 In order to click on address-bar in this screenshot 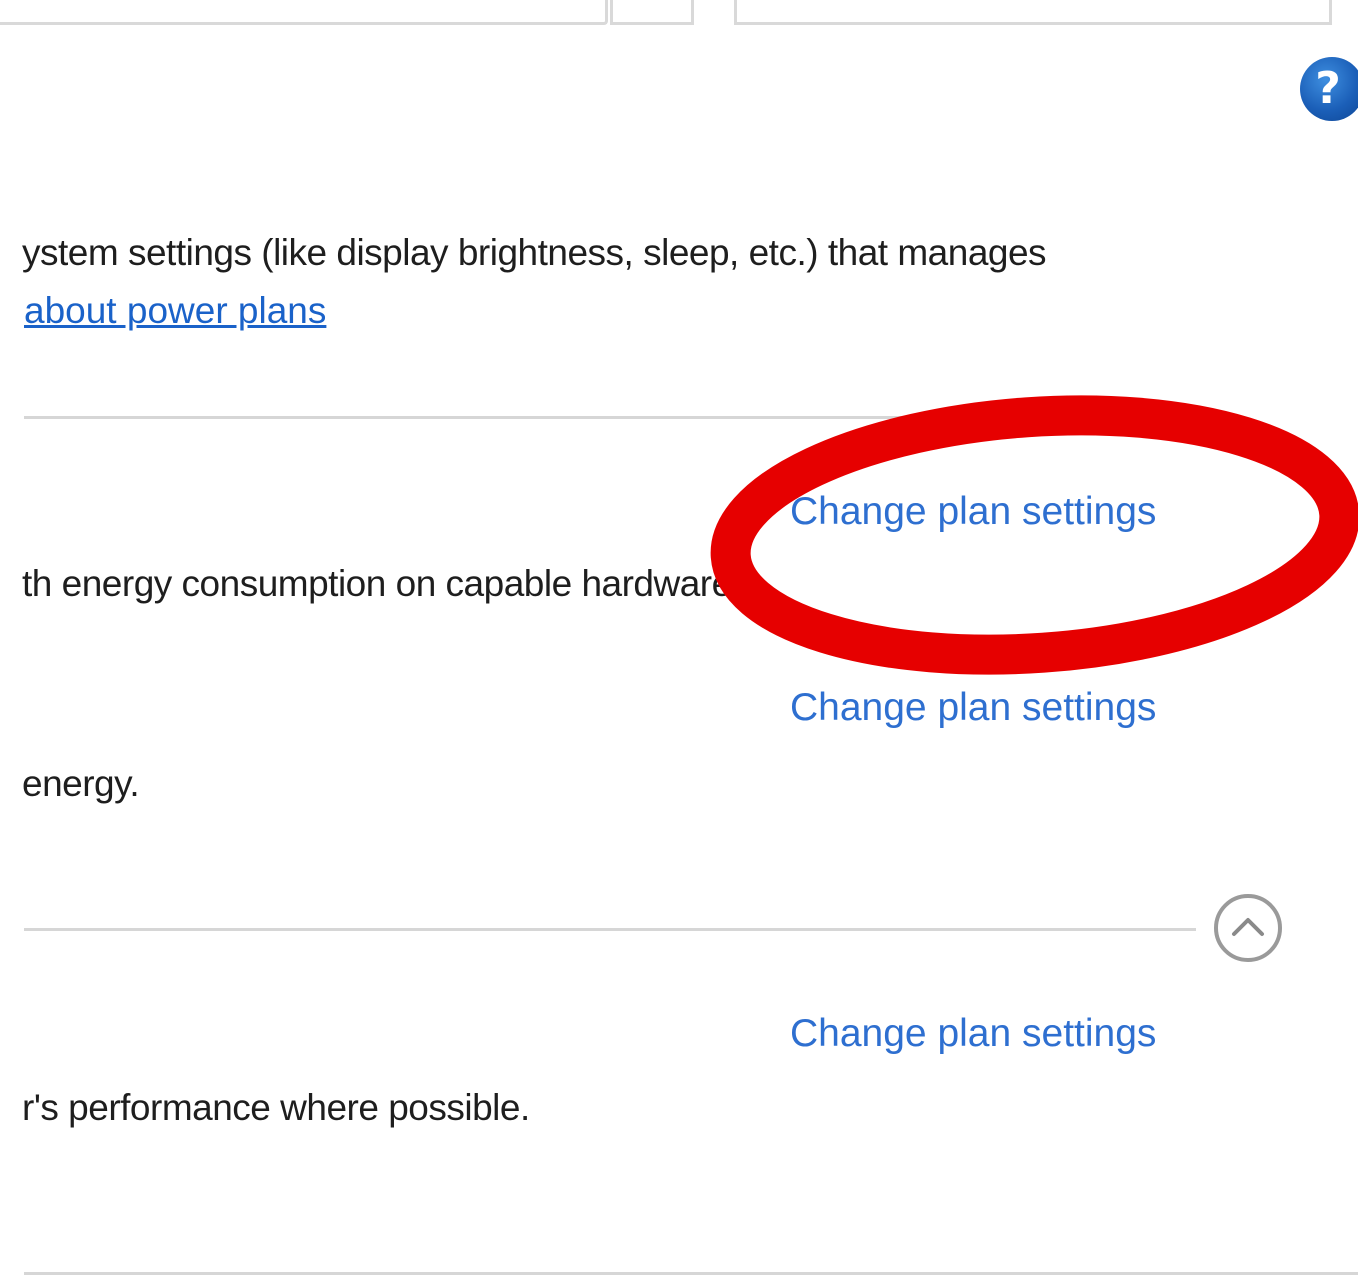, I will do `click(304, 12)`.